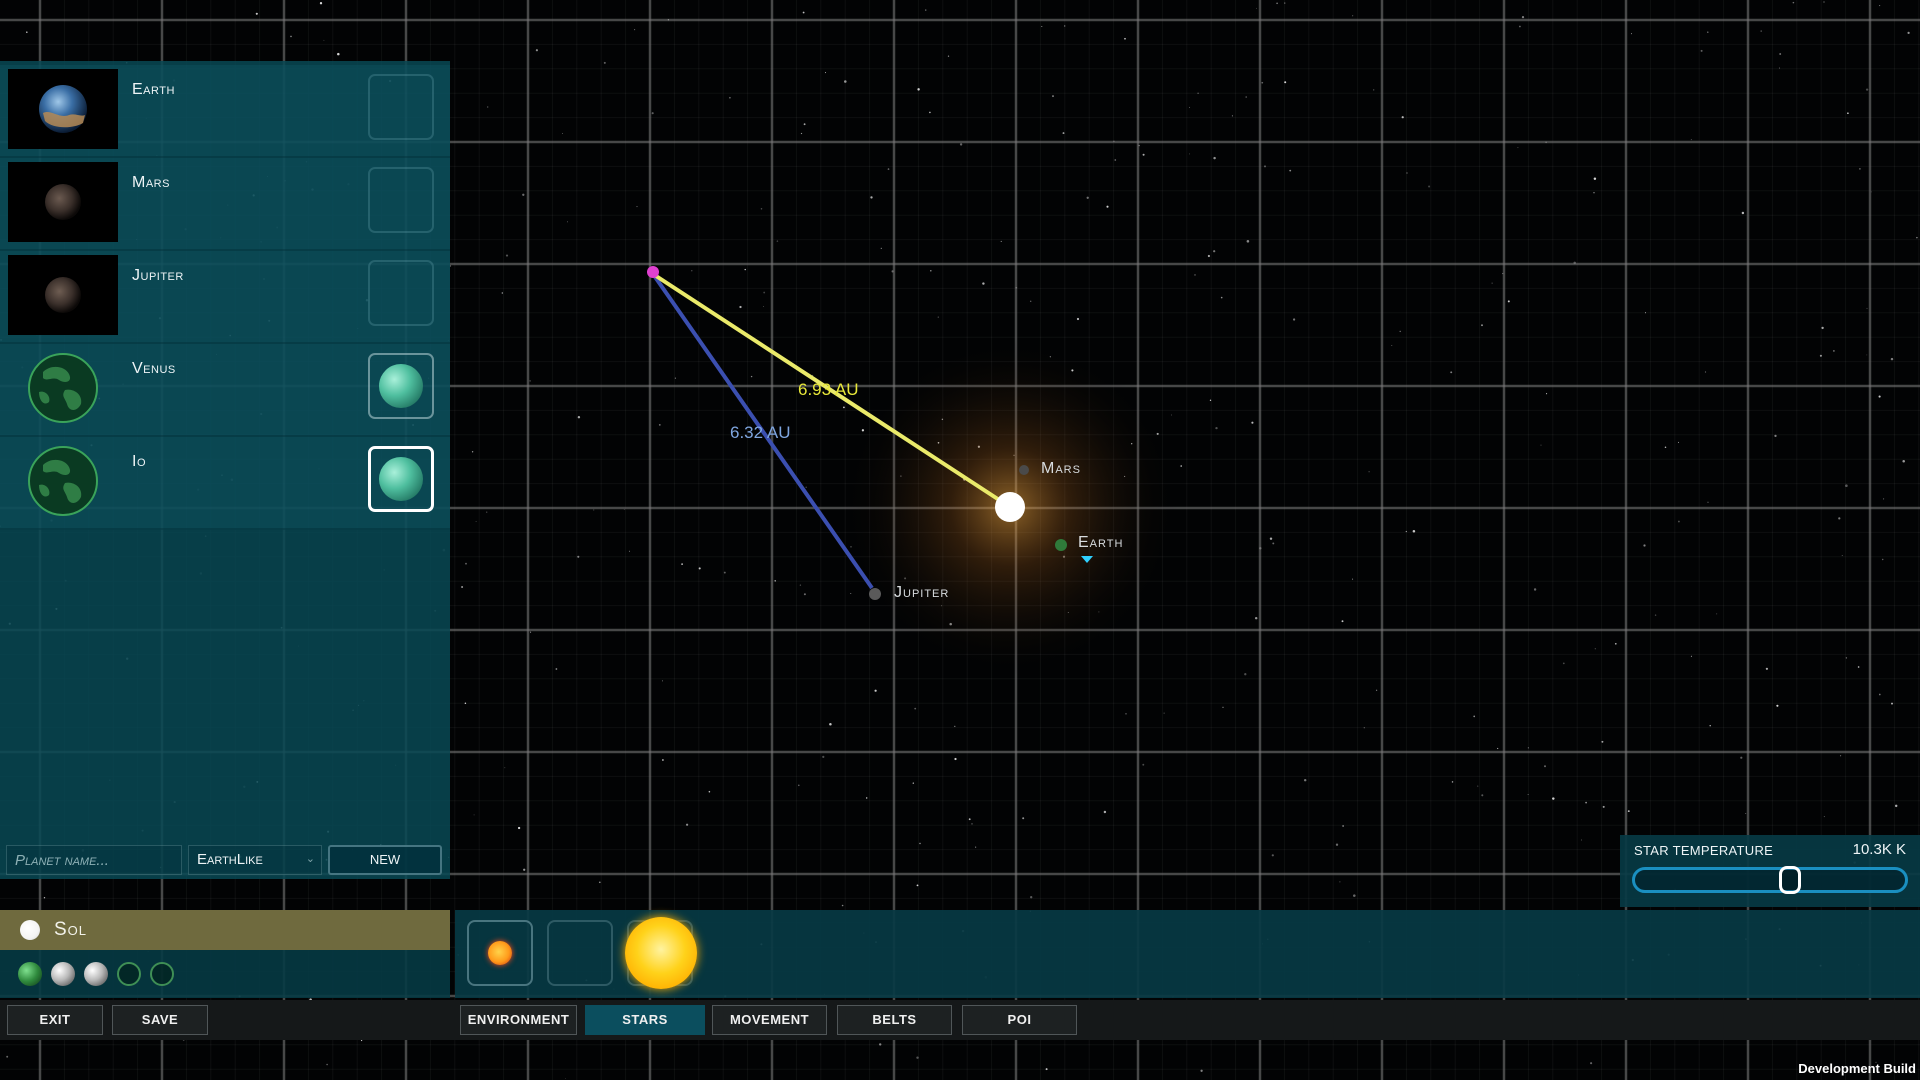  Describe the element at coordinates (1790, 880) in the screenshot. I see `slider-handle` at that location.